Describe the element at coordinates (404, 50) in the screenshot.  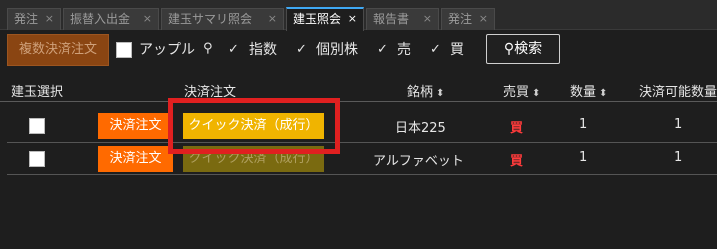
I see `sell-filter-label: 売` at that location.